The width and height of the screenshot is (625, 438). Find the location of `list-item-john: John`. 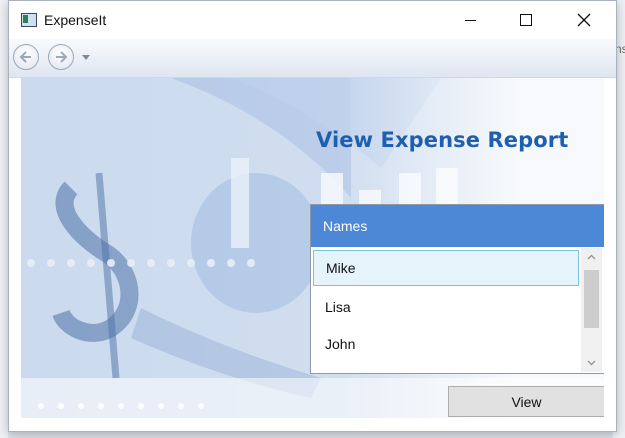

list-item-john: John is located at coordinates (446, 344).